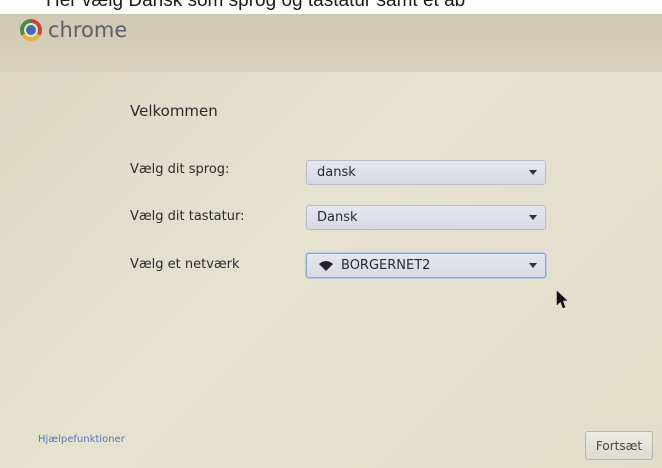 The width and height of the screenshot is (662, 468). I want to click on language-select: dansk, so click(426, 172).